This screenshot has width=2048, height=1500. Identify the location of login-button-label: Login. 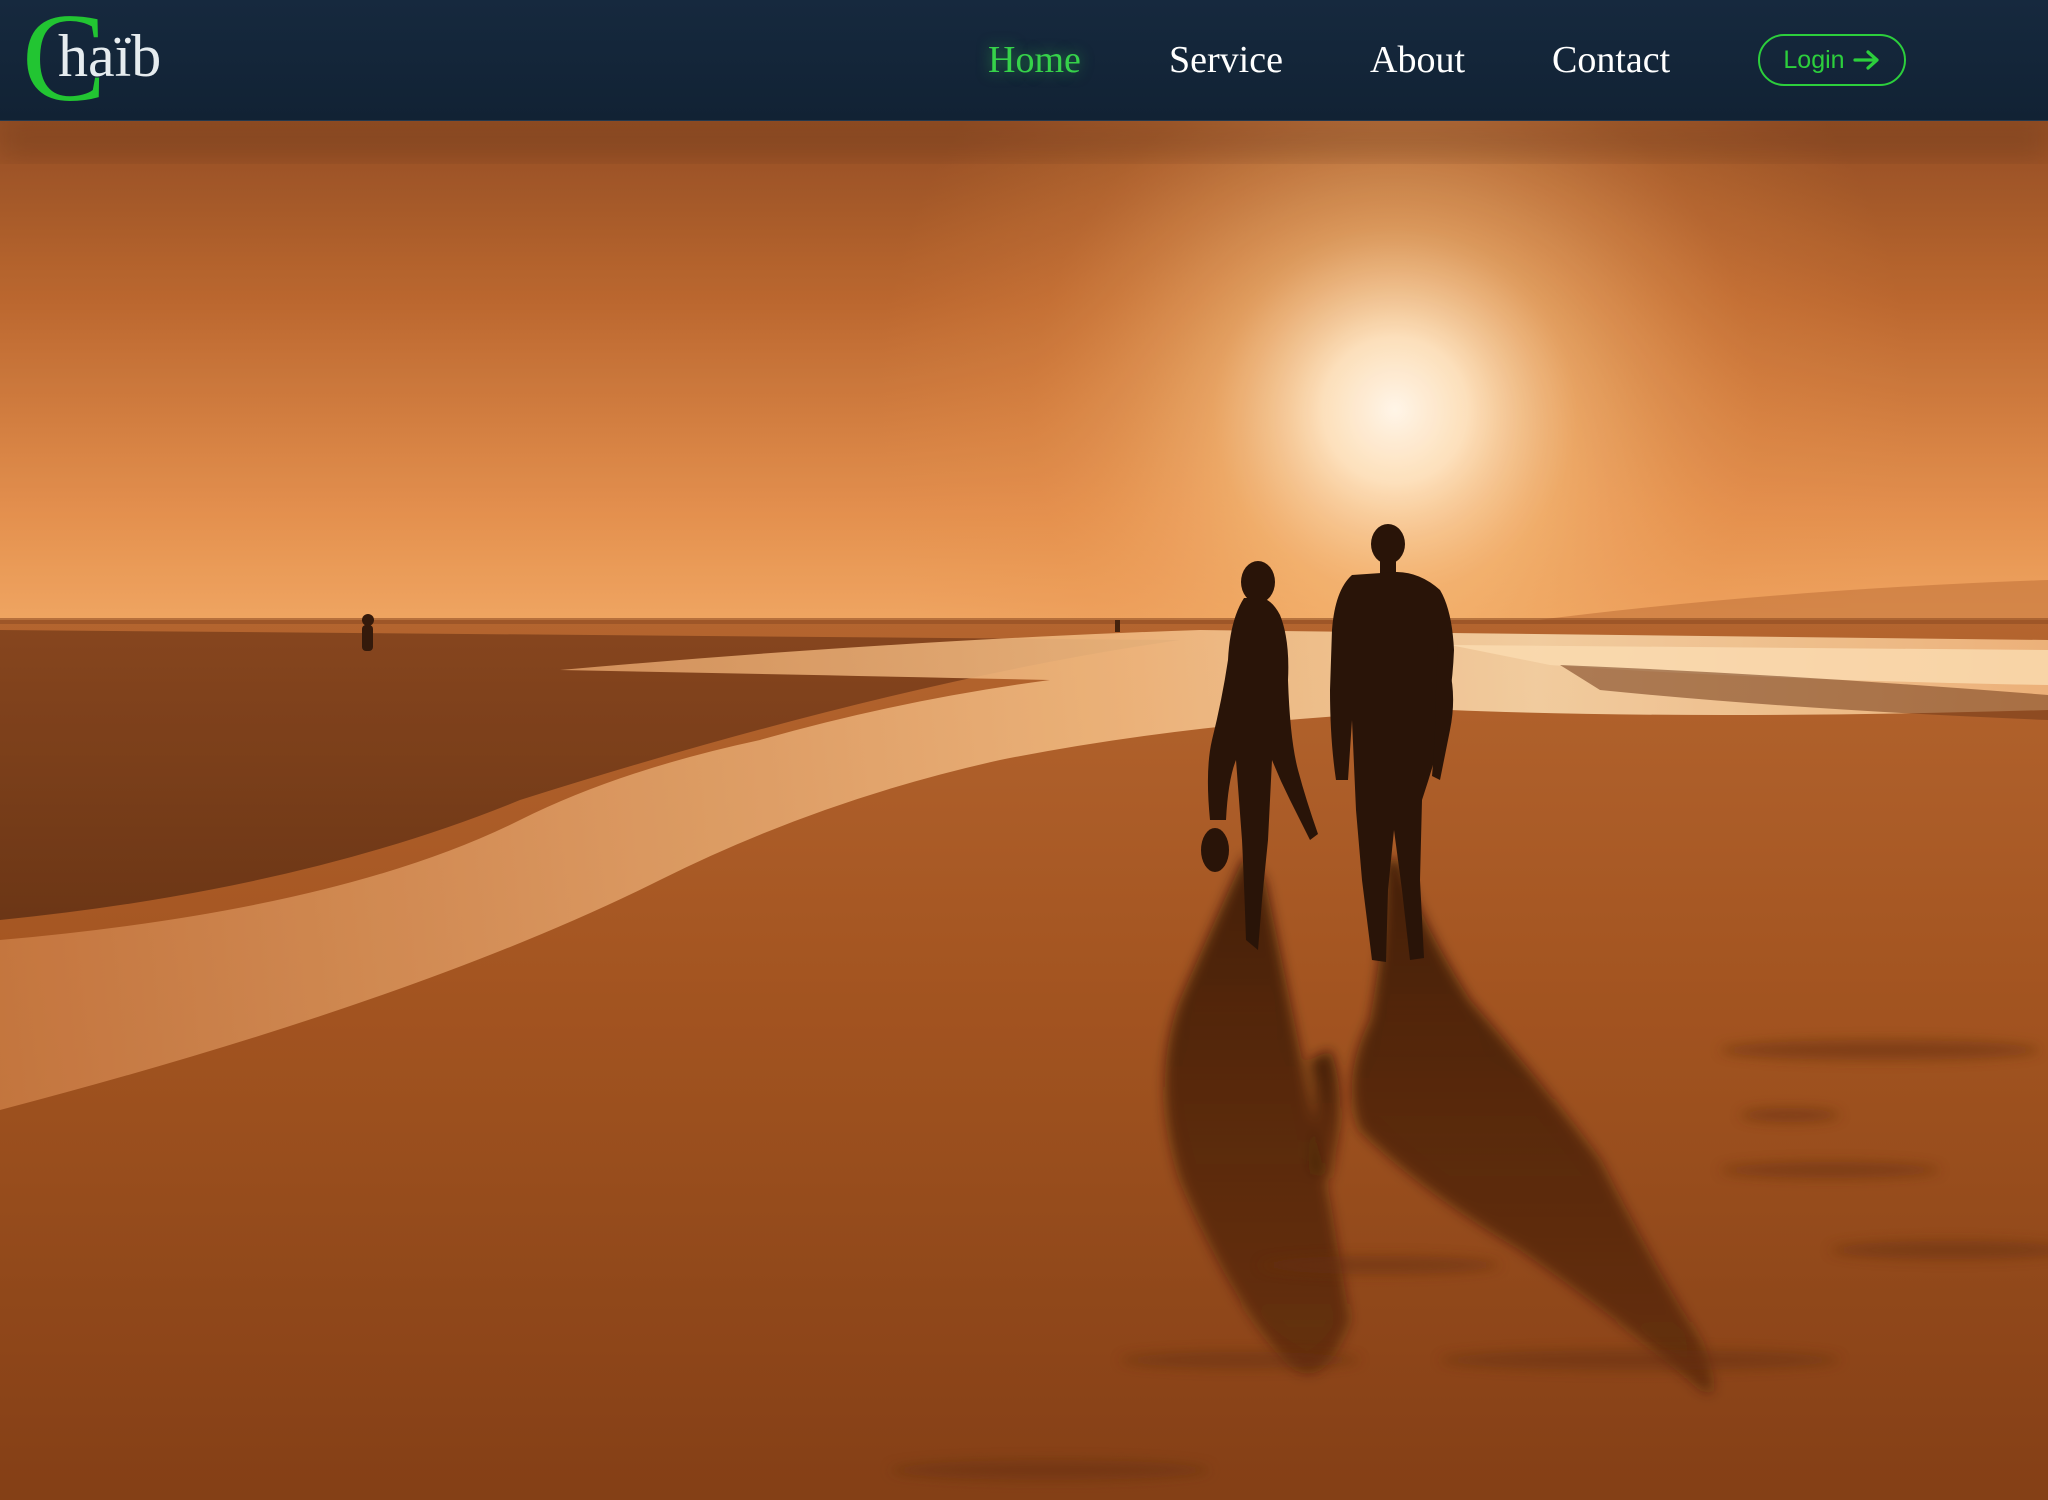
(1814, 59).